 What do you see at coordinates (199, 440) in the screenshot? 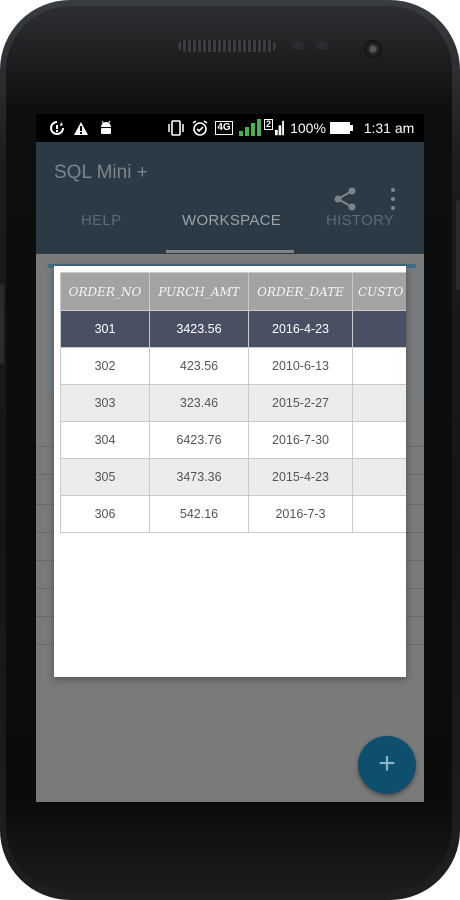
I see `table-cell: 6423.76` at bounding box center [199, 440].